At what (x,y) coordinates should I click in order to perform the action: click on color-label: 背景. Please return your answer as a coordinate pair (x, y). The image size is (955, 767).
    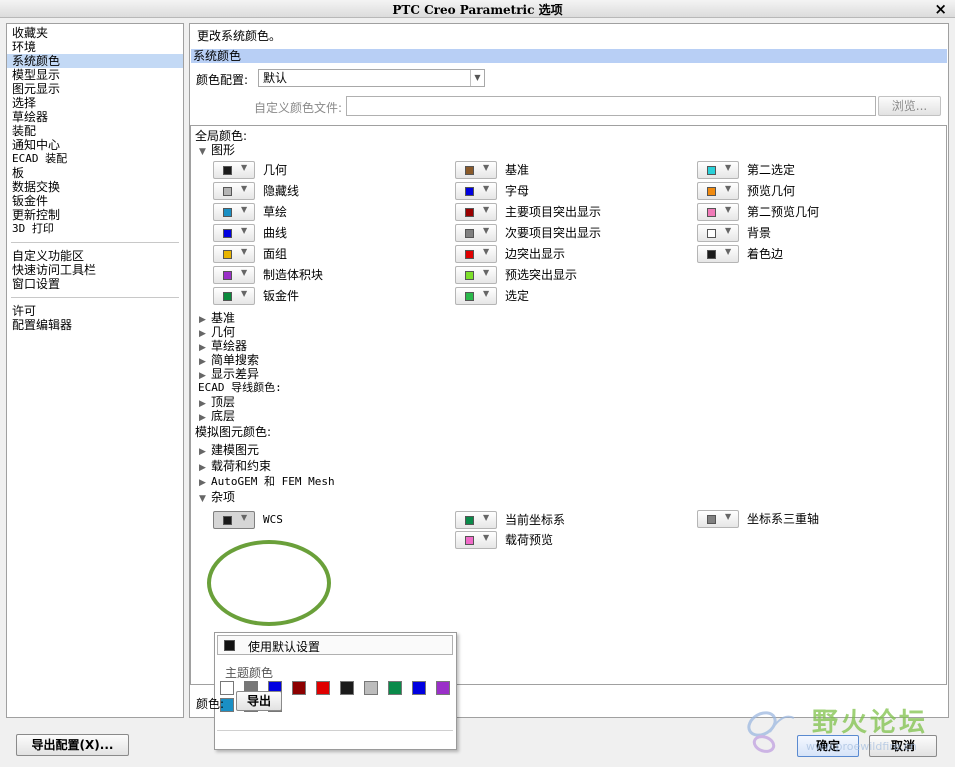
    Looking at the image, I should click on (759, 233).